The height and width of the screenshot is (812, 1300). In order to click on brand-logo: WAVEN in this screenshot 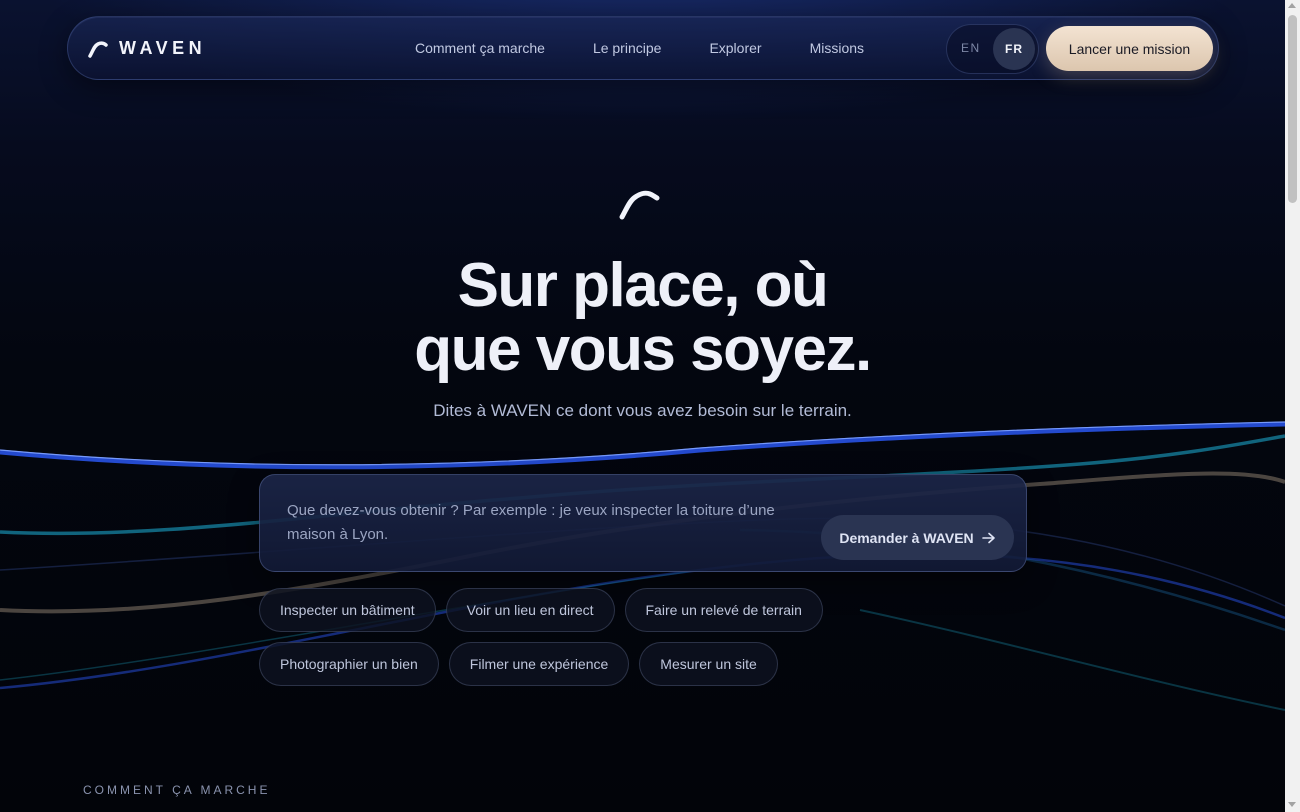, I will do `click(146, 48)`.